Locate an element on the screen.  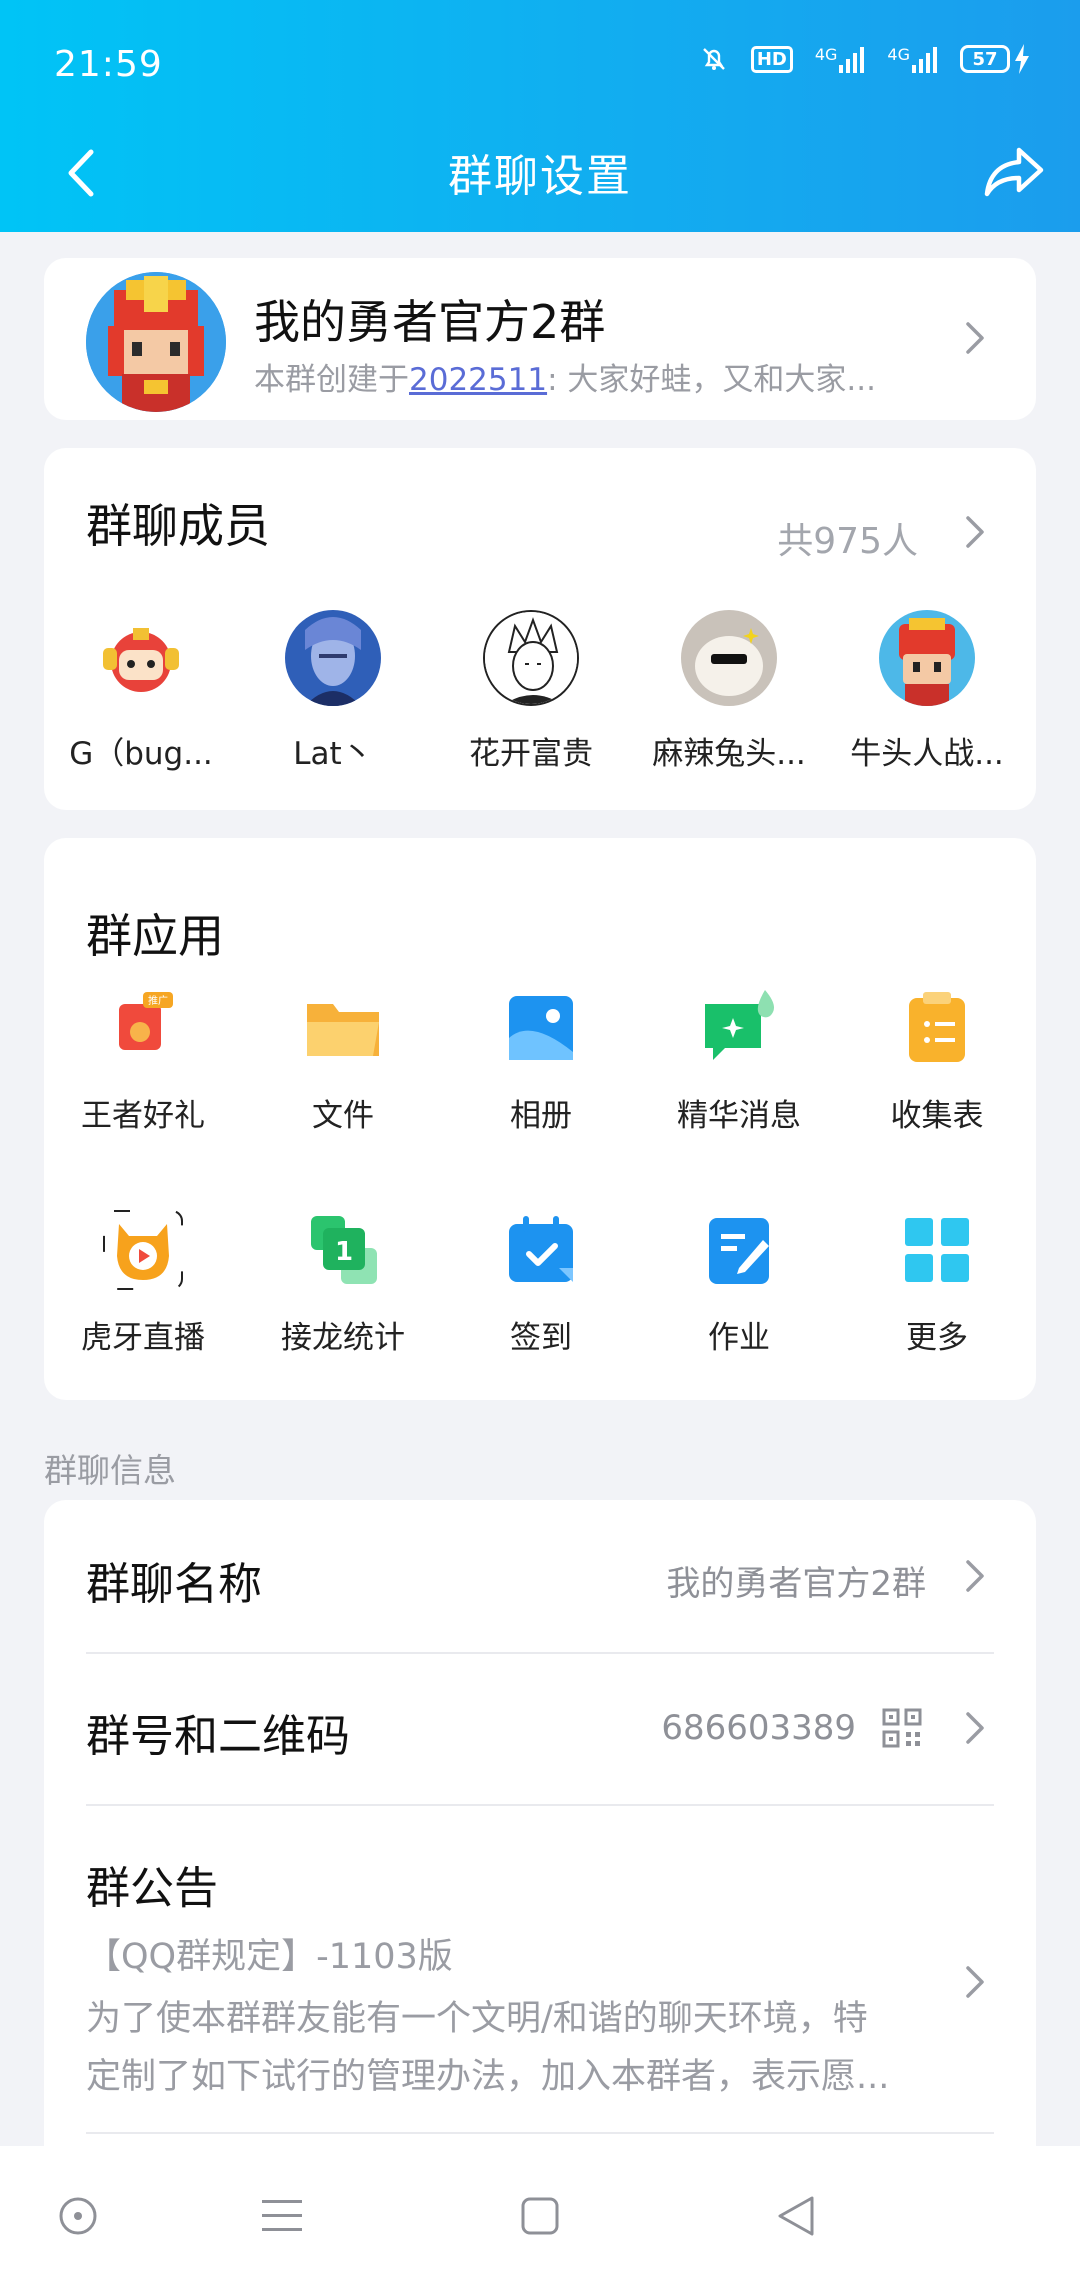
app-item: 1 接龙统计 is located at coordinates (343, 1283).